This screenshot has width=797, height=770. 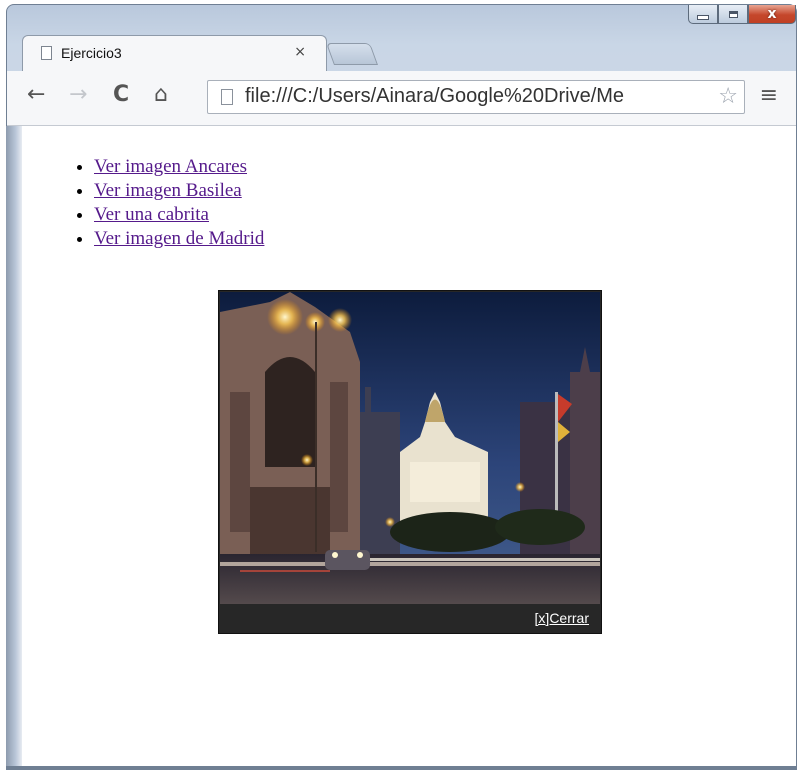 What do you see at coordinates (562, 618) in the screenshot?
I see `close-lightbox-button: [x]Cerrar` at bounding box center [562, 618].